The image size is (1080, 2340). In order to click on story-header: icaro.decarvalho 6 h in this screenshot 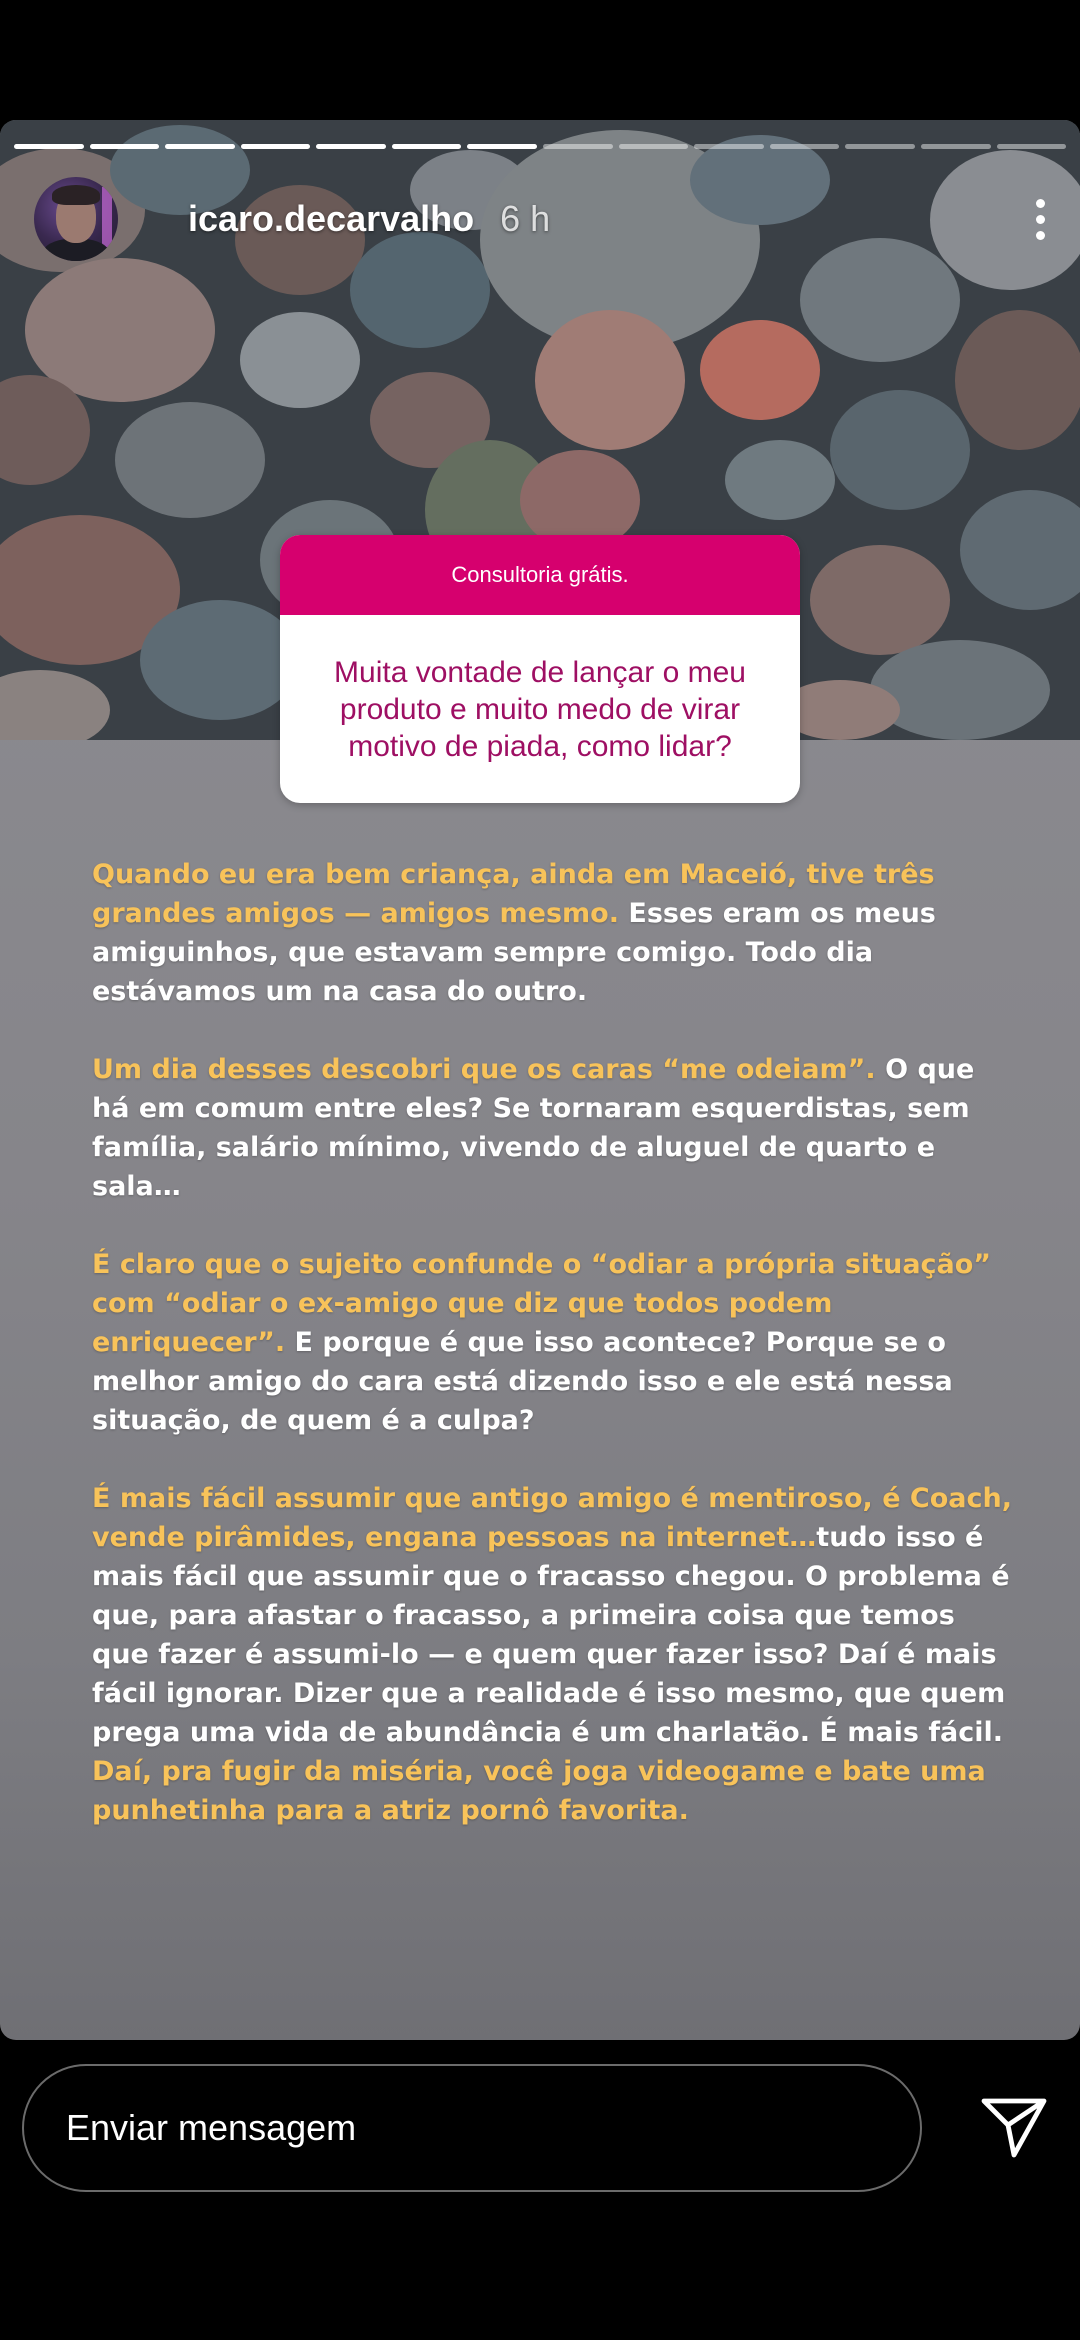, I will do `click(547, 219)`.